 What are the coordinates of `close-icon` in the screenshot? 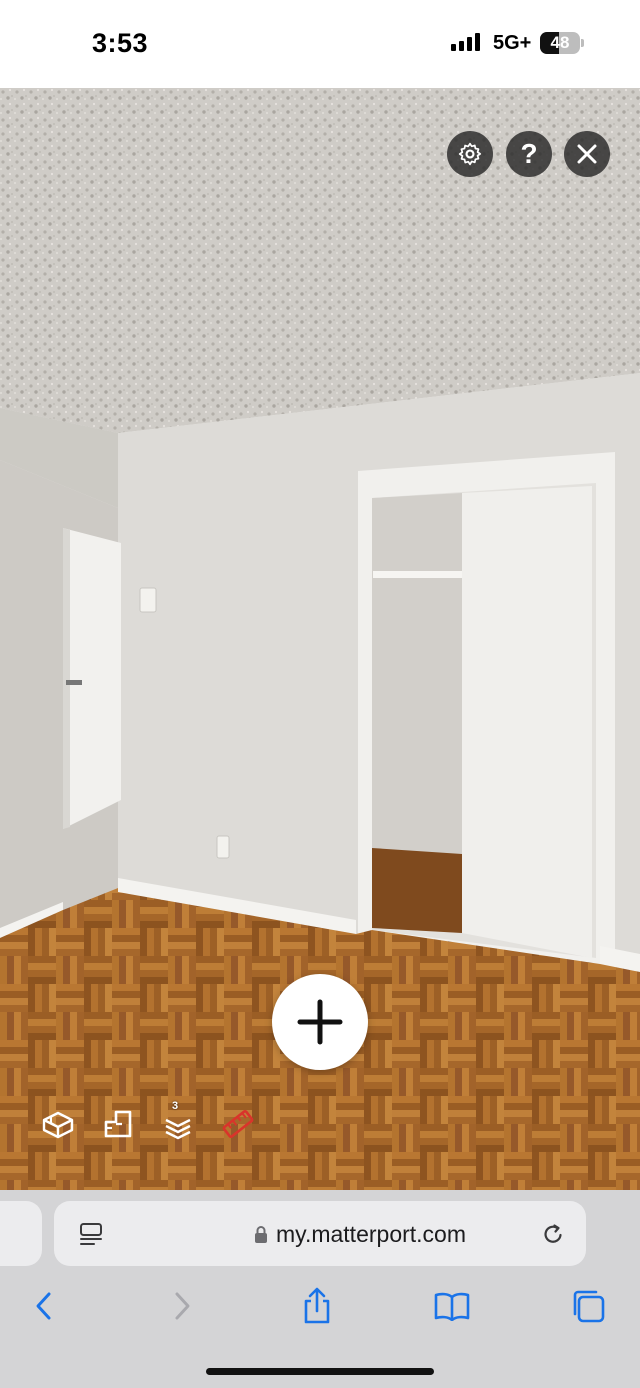 It's located at (587, 154).